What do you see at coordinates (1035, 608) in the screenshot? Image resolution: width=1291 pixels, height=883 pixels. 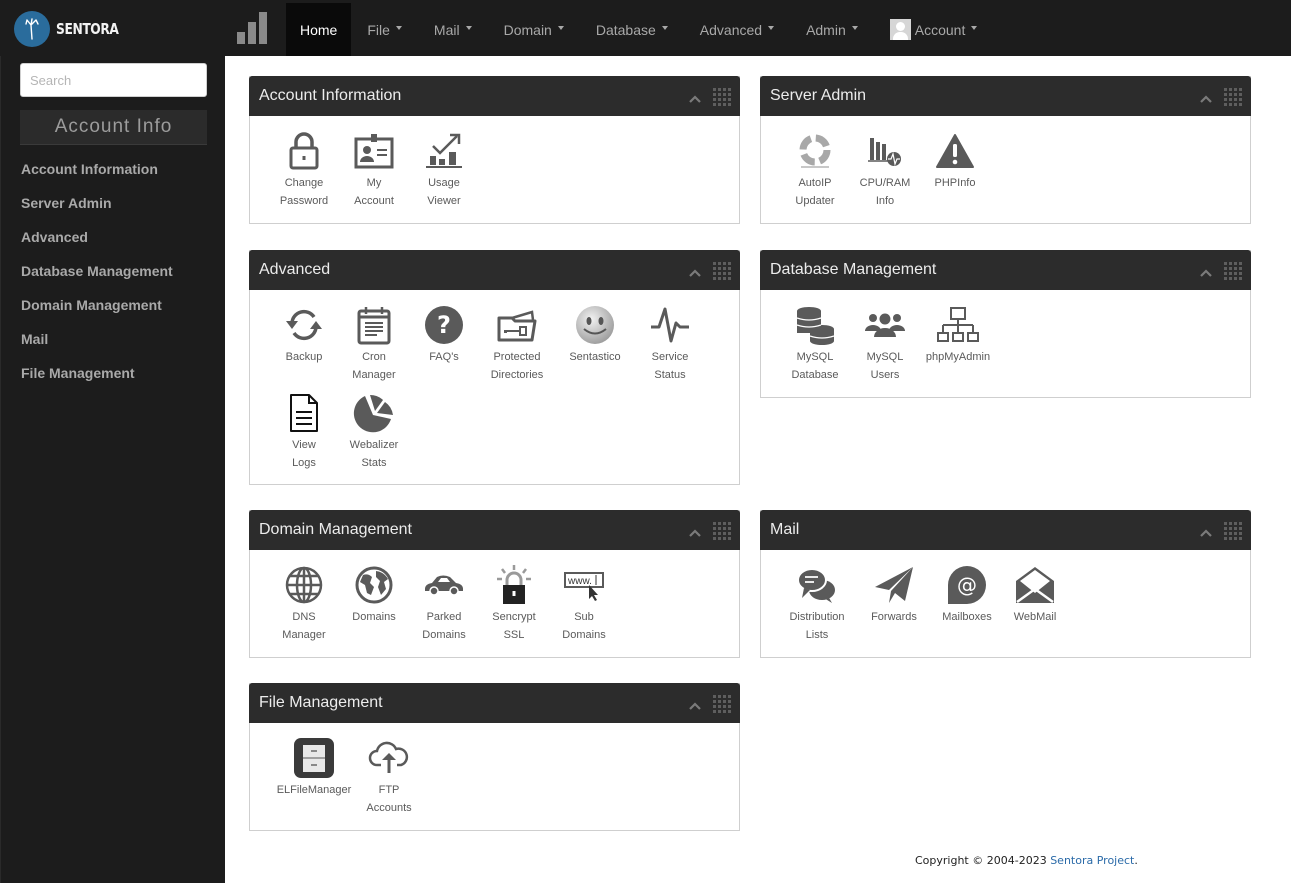 I see `tile-webmail: WebMail` at bounding box center [1035, 608].